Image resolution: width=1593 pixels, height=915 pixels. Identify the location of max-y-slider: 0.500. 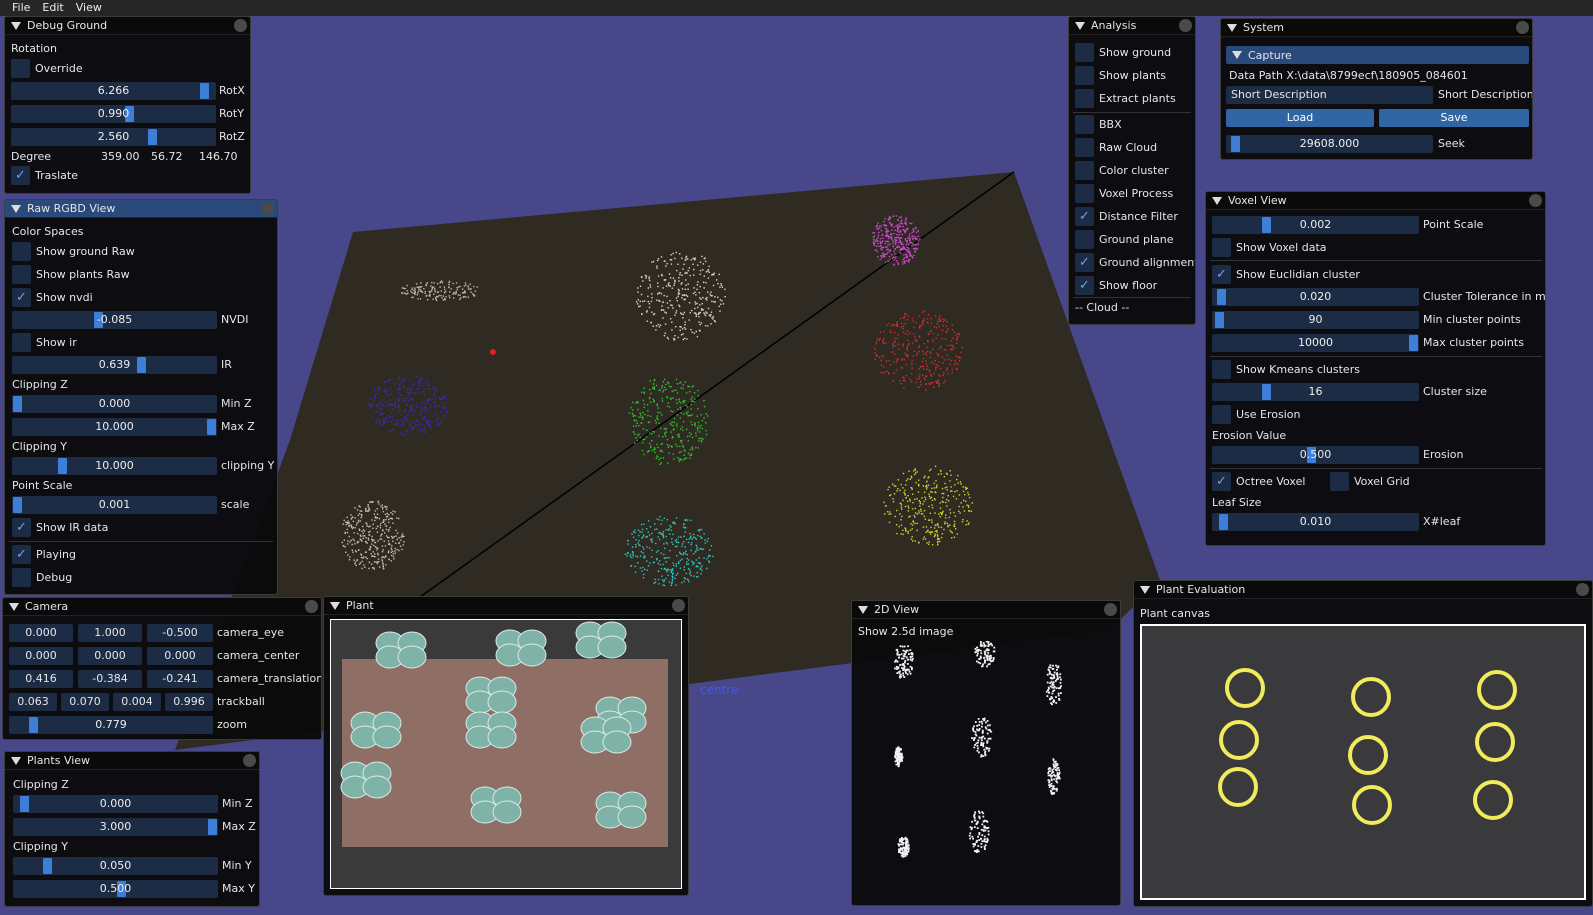
(115, 889).